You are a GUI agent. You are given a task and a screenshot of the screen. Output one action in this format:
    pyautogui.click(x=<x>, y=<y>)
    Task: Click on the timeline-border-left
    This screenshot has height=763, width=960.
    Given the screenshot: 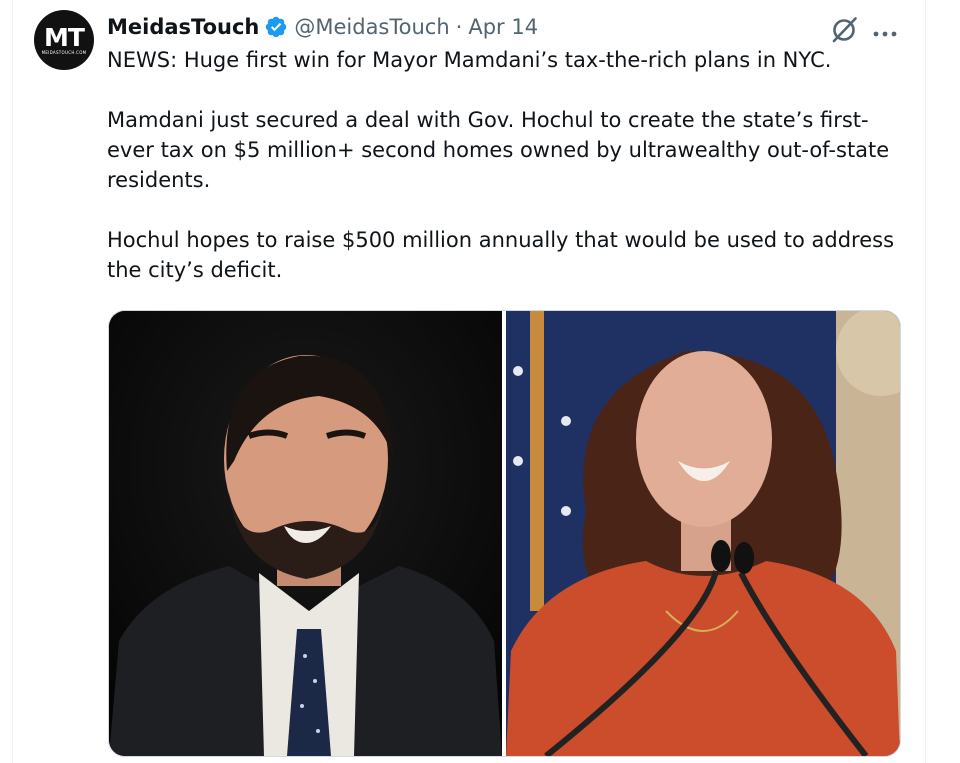 What is the action you would take?
    pyautogui.click(x=12, y=381)
    